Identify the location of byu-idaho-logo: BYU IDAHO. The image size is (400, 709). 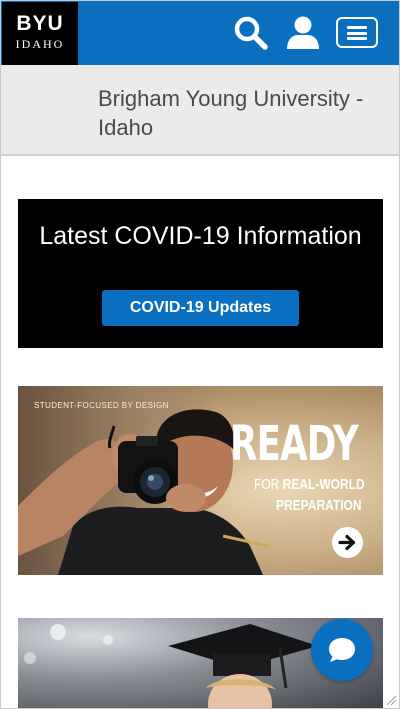
(40, 33).